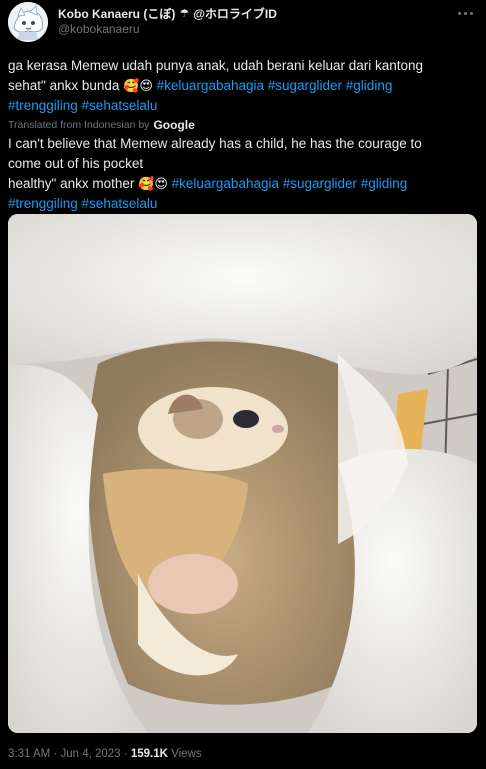  Describe the element at coordinates (76, 163) in the screenshot. I see `translation-line-2: come out of his pocket` at that location.